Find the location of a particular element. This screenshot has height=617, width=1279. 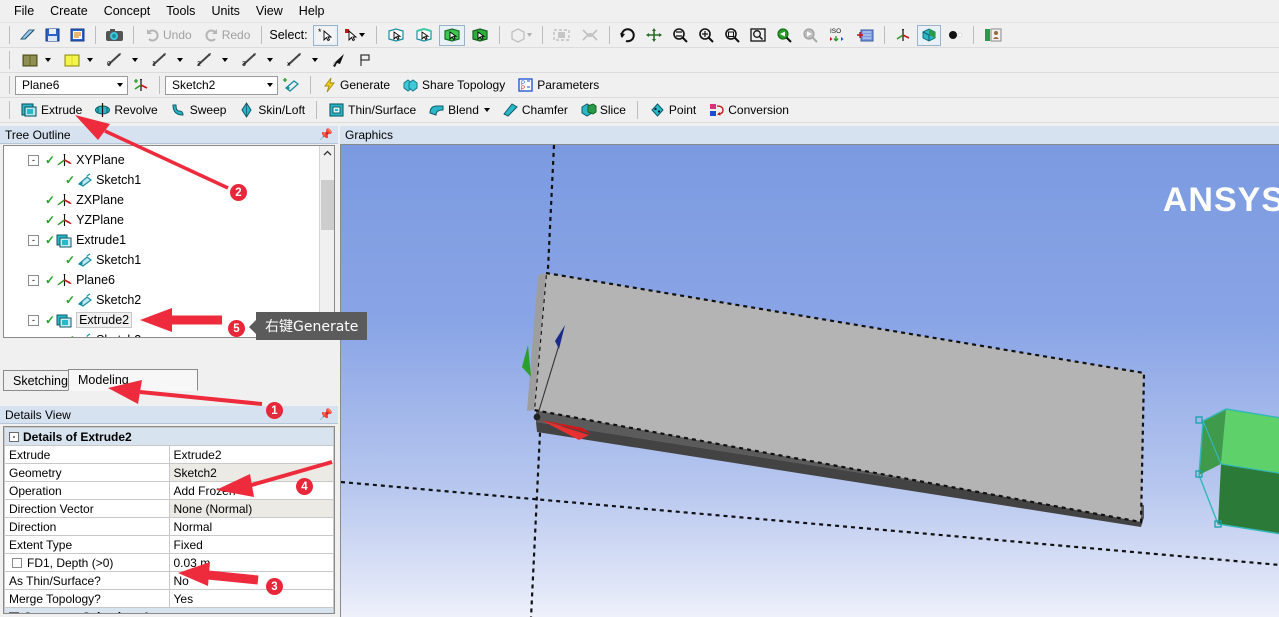

save-as-icon is located at coordinates (77, 35).